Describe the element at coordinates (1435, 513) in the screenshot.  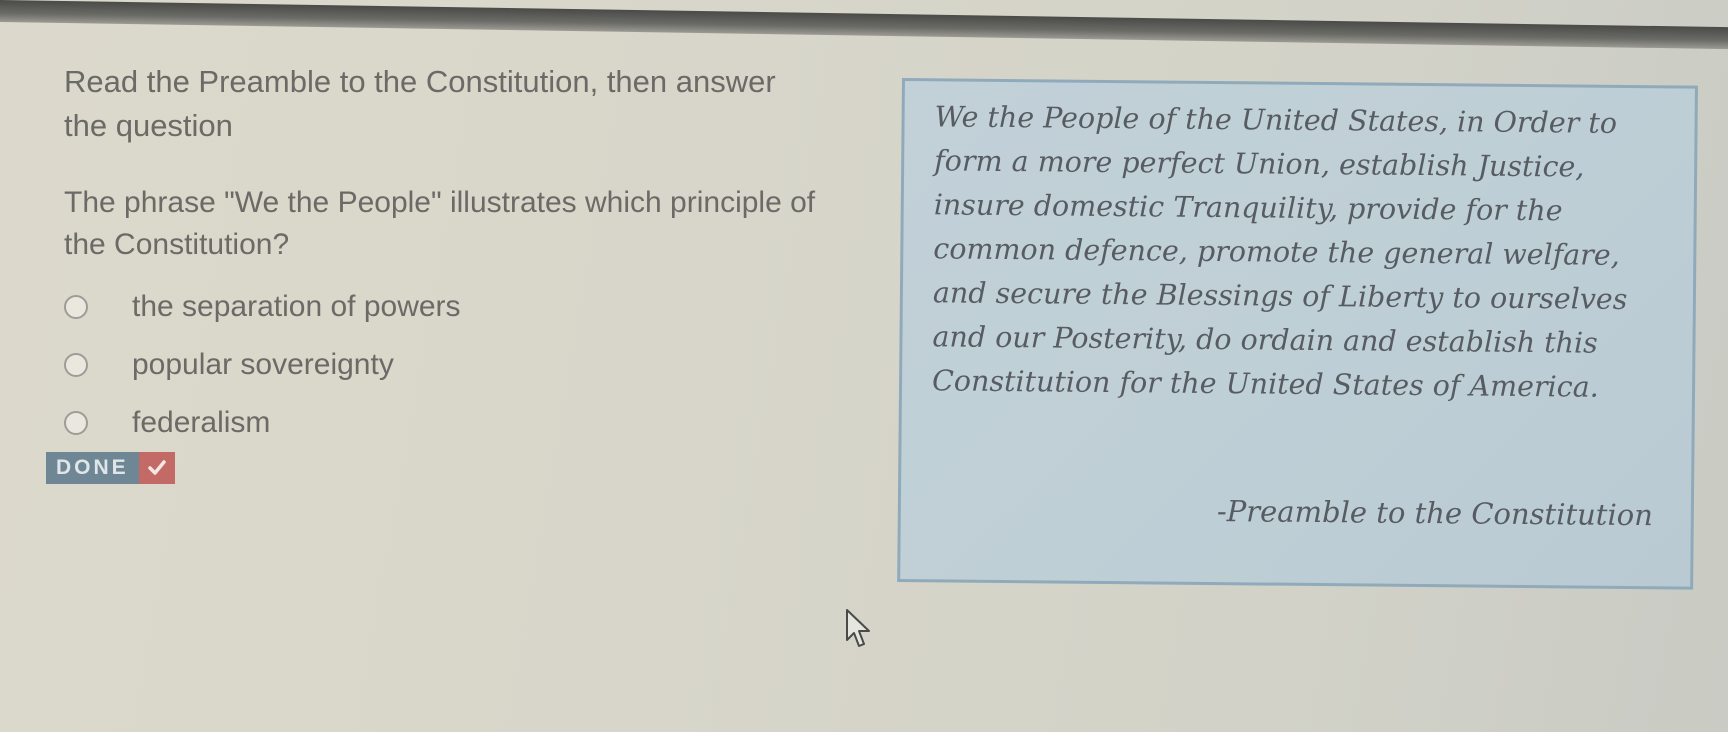
I see `passage-attribution: -Preamble to the Constitution` at that location.